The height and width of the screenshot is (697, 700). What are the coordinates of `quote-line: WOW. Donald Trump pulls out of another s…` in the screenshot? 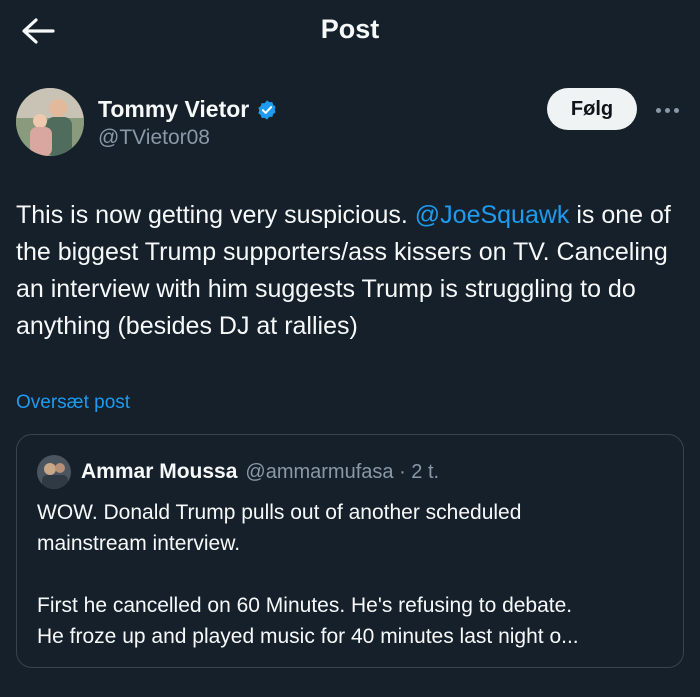 It's located at (279, 512).